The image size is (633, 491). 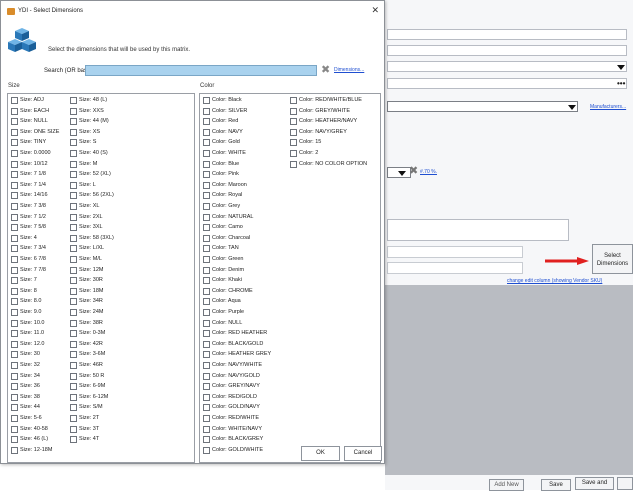 I want to click on checkbox-row: Color: NULL, so click(x=222, y=324).